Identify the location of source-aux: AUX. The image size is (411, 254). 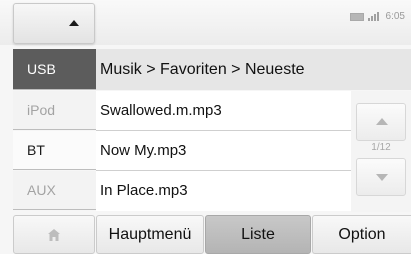
(54, 190).